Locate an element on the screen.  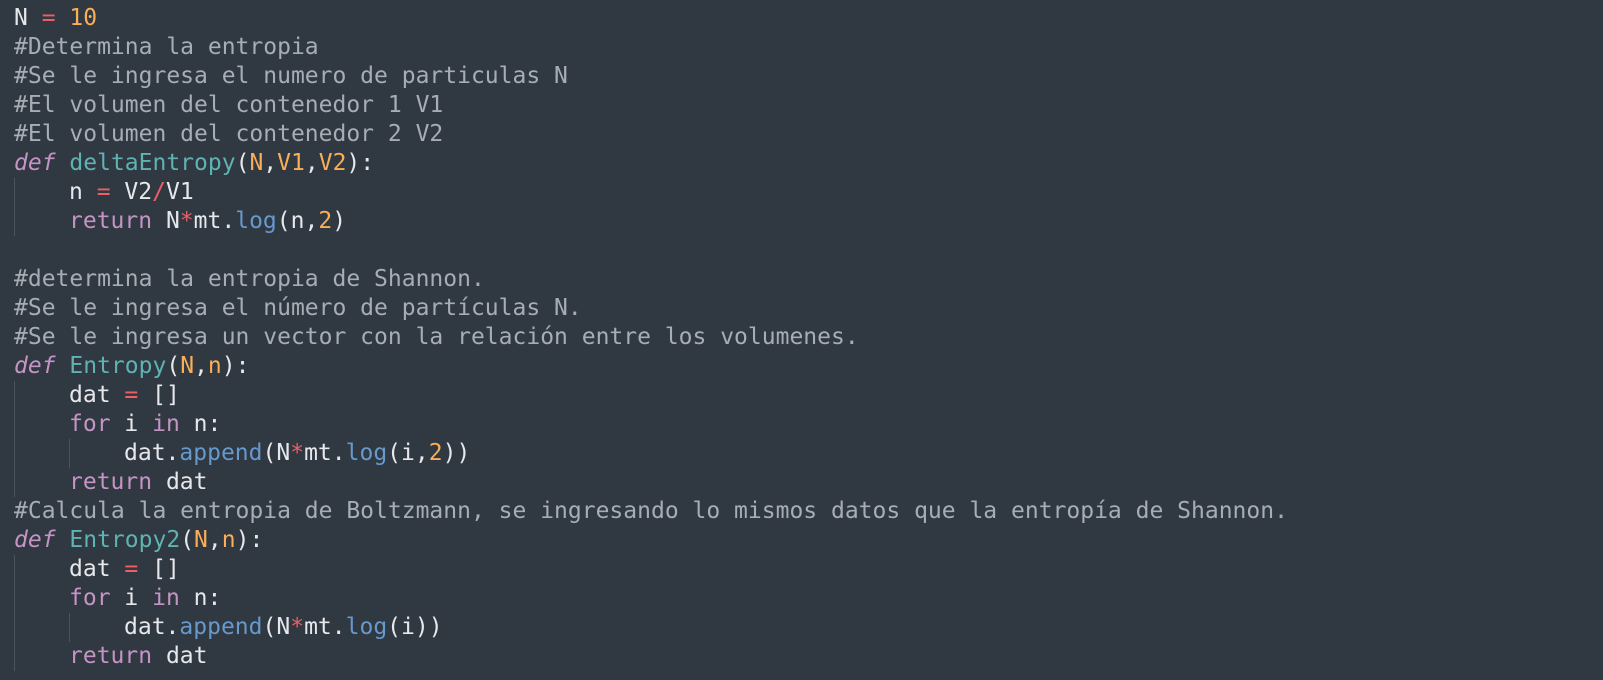
code-line: N = 10 is located at coordinates (808, 18).